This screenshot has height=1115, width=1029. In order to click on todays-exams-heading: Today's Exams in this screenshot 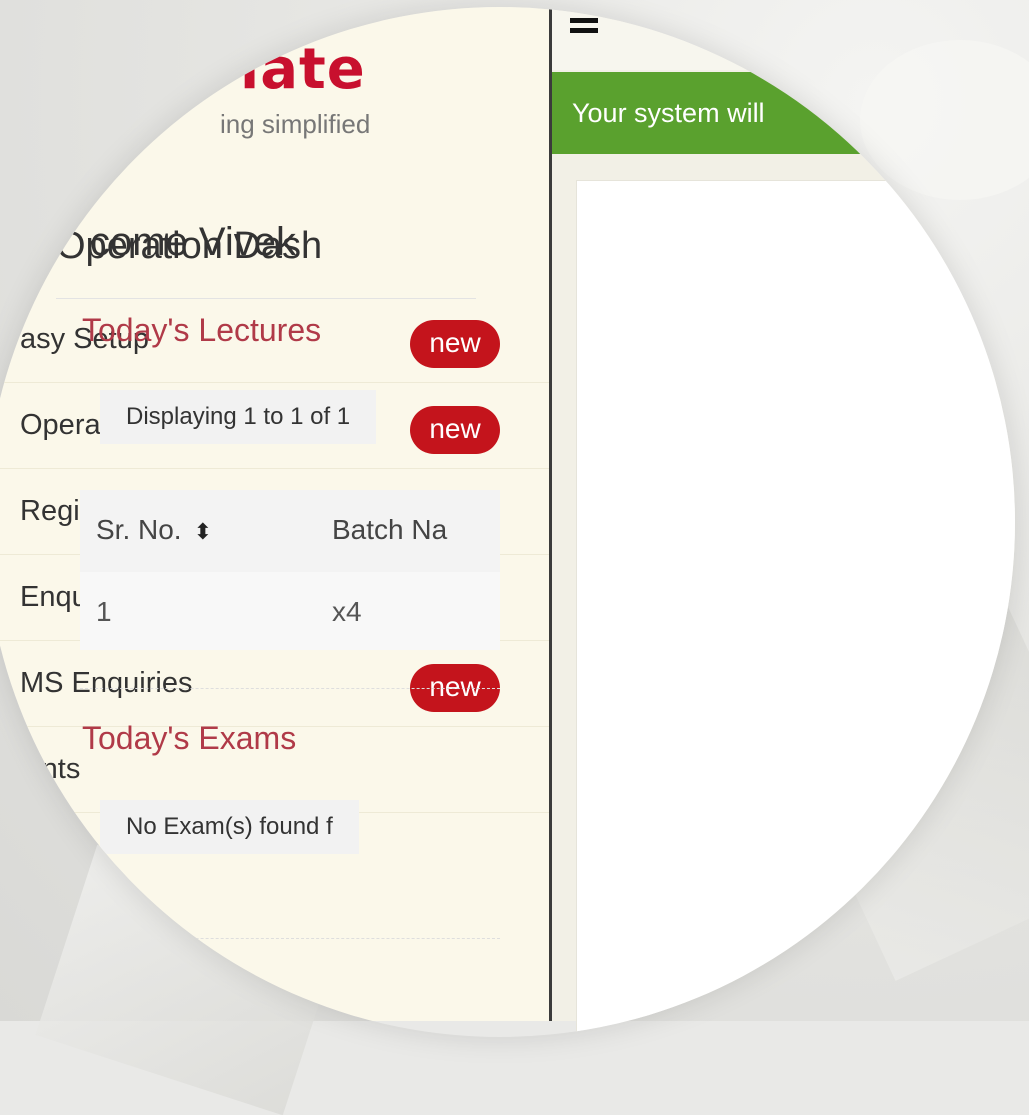, I will do `click(189, 738)`.